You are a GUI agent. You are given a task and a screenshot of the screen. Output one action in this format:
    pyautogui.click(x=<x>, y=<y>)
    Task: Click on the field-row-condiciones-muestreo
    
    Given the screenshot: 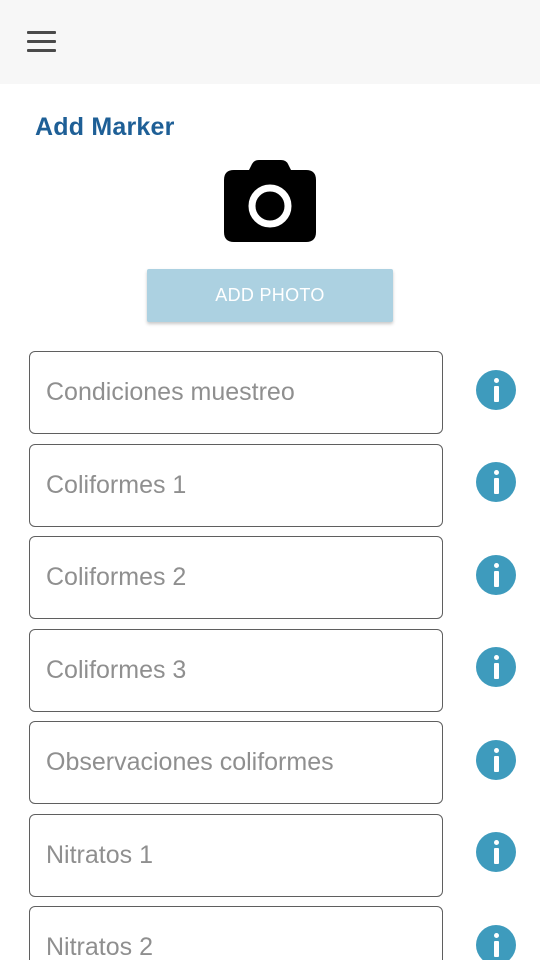 What is the action you would take?
    pyautogui.click(x=270, y=393)
    